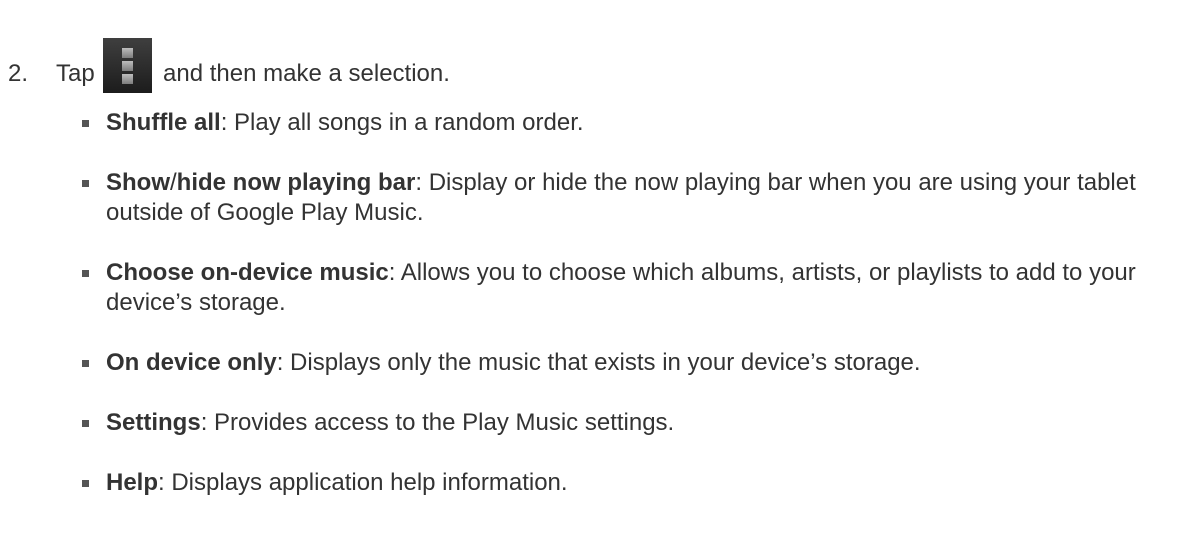 This screenshot has width=1185, height=540. I want to click on menu-icon, so click(128, 65).